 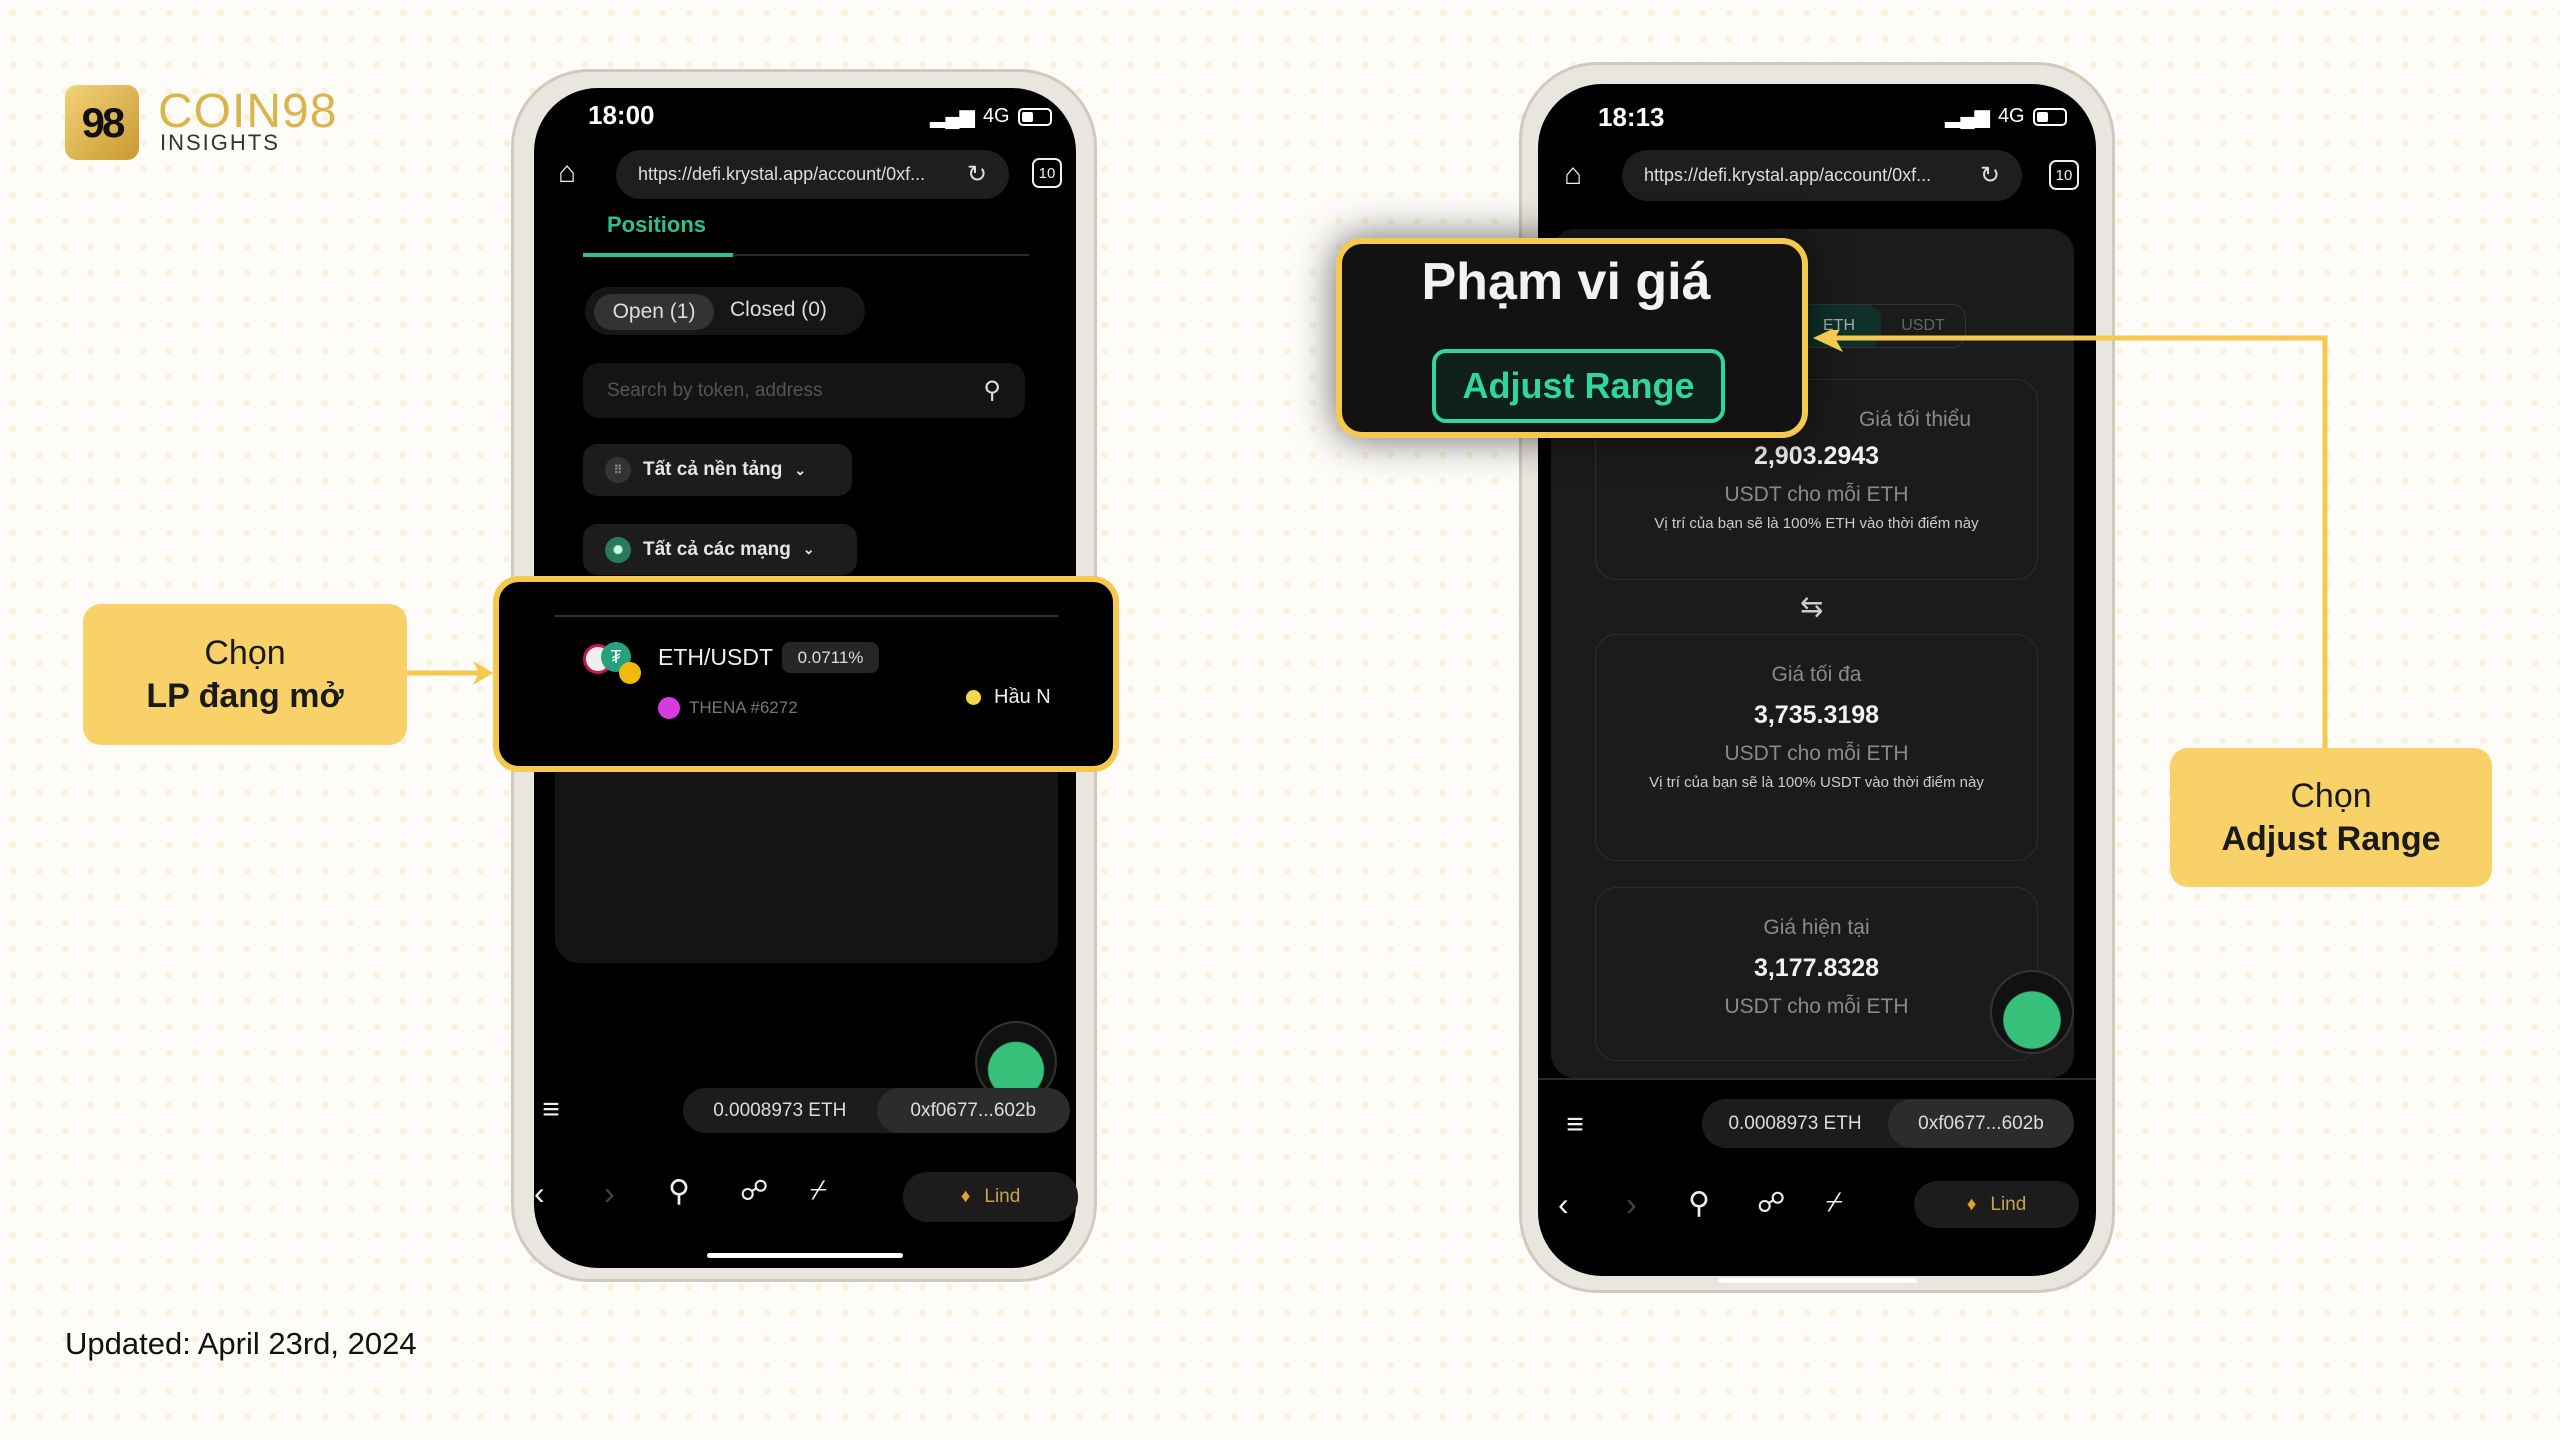 What do you see at coordinates (1631, 117) in the screenshot?
I see `status-time: 18:13` at bounding box center [1631, 117].